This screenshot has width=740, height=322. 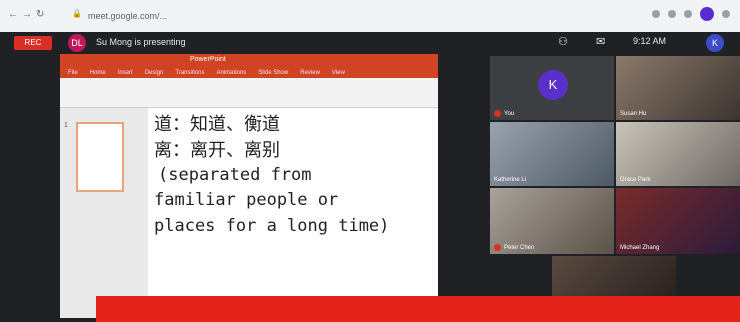 I want to click on browser-actions, so click(x=691, y=14).